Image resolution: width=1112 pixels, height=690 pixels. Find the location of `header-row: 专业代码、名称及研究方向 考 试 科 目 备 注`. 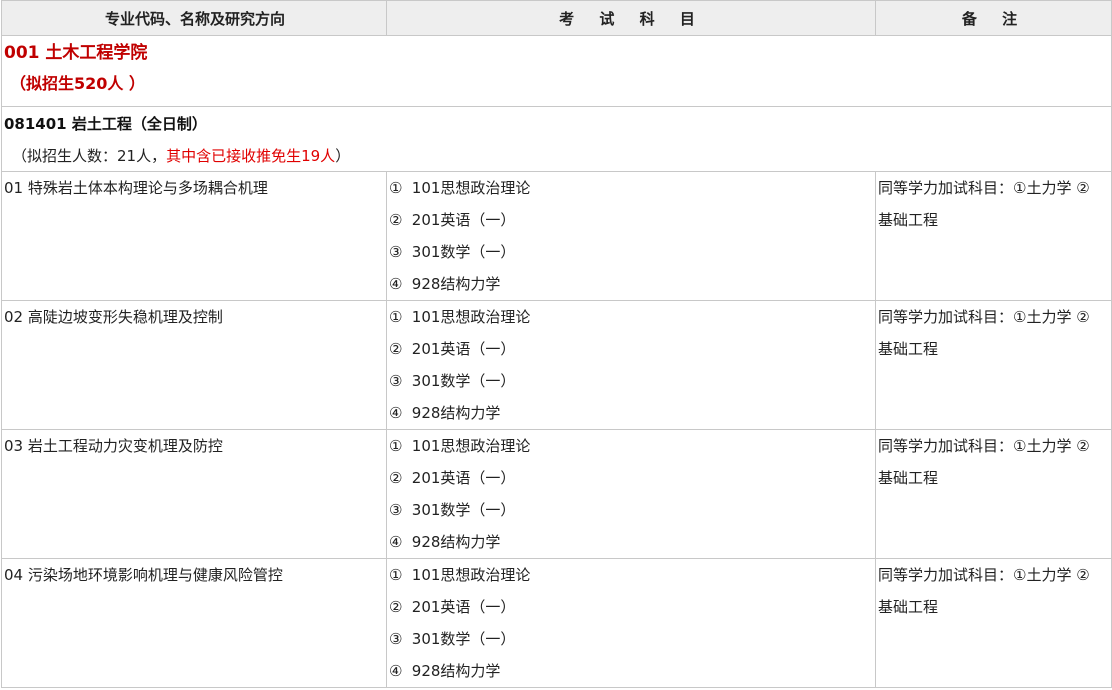

header-row: 专业代码、名称及研究方向 考 试 科 目 备 注 is located at coordinates (556, 18).